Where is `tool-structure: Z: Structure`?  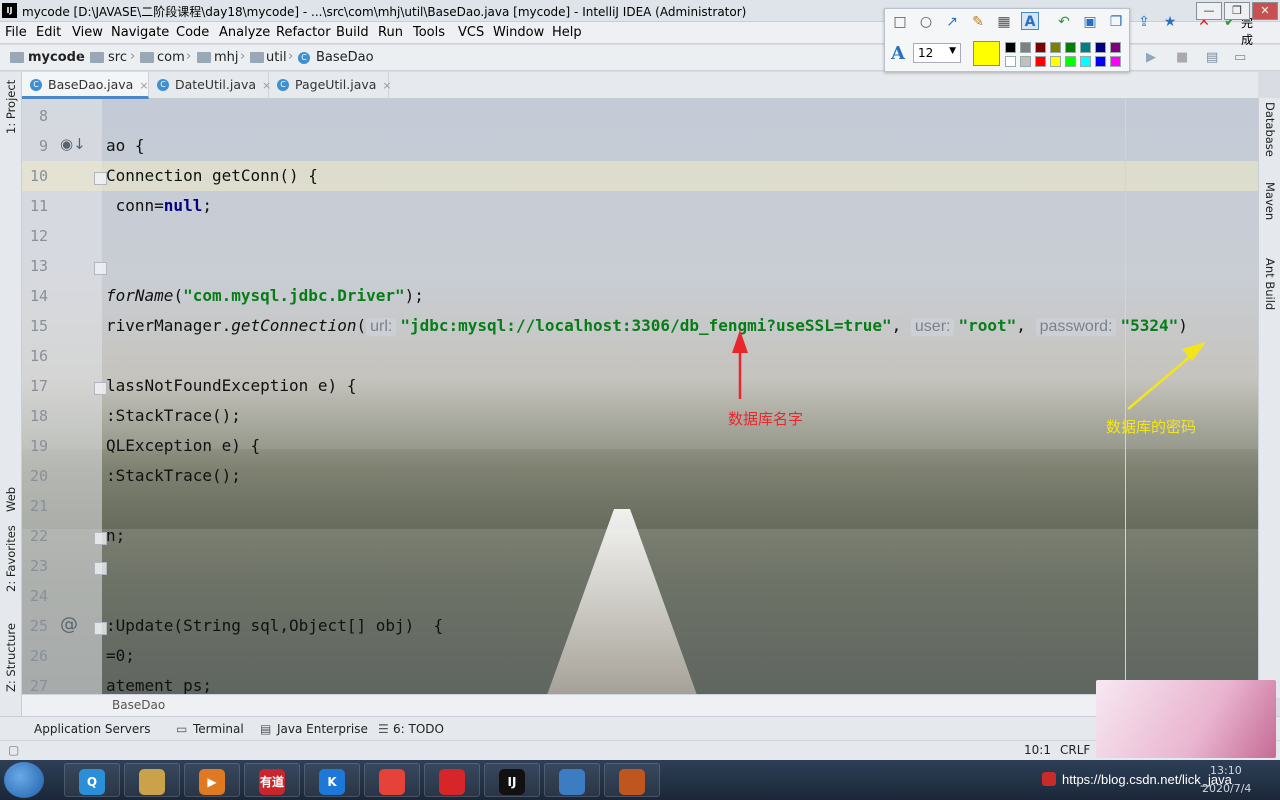 tool-structure: Z: Structure is located at coordinates (11, 657).